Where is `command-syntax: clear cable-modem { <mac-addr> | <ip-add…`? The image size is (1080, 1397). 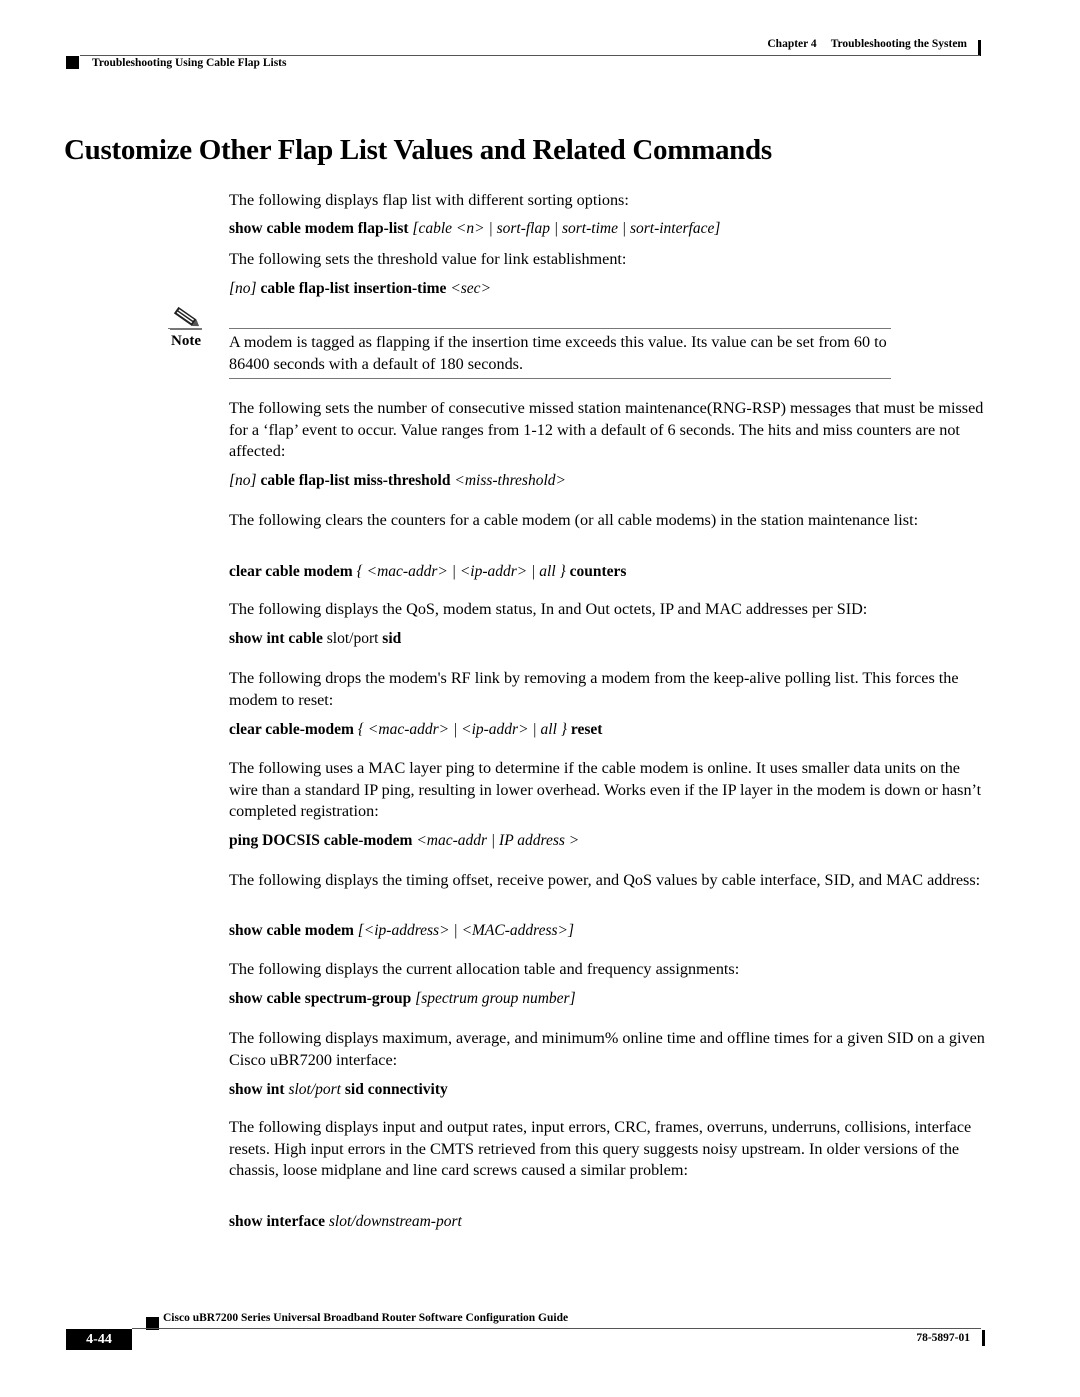 command-syntax: clear cable-modem { <mac-addr> | <ip-add… is located at coordinates (415, 730).